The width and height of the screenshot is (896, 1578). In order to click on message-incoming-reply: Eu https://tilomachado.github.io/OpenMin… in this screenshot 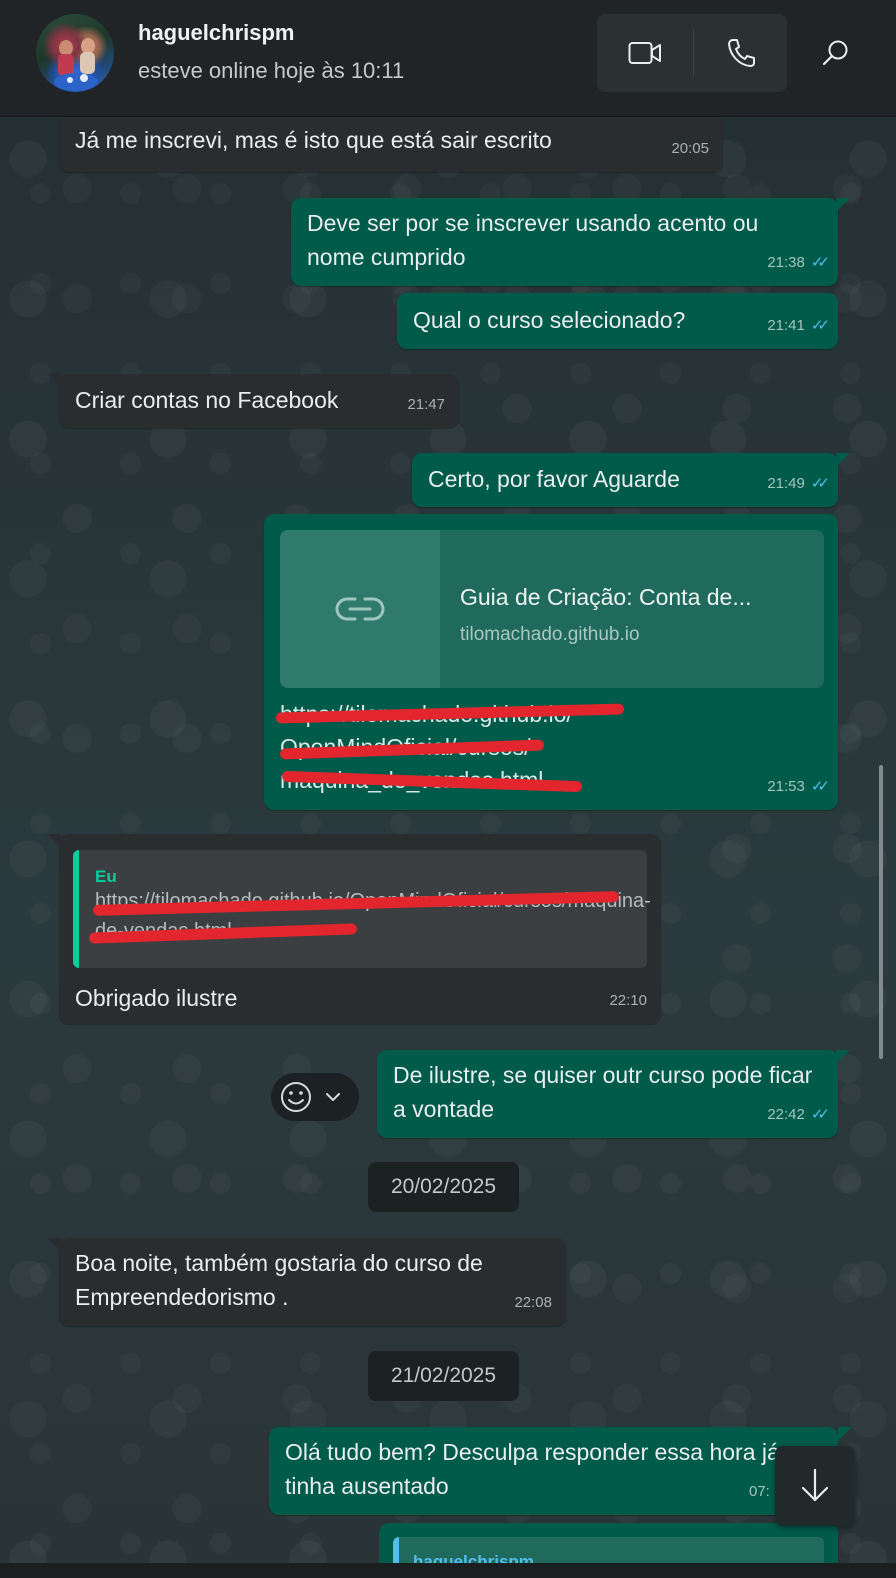, I will do `click(354, 929)`.